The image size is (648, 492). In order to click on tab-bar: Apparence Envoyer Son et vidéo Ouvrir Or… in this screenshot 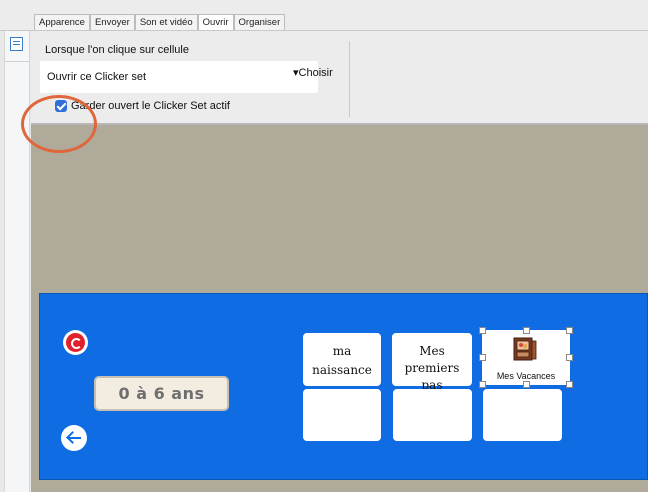, I will do `click(160, 22)`.